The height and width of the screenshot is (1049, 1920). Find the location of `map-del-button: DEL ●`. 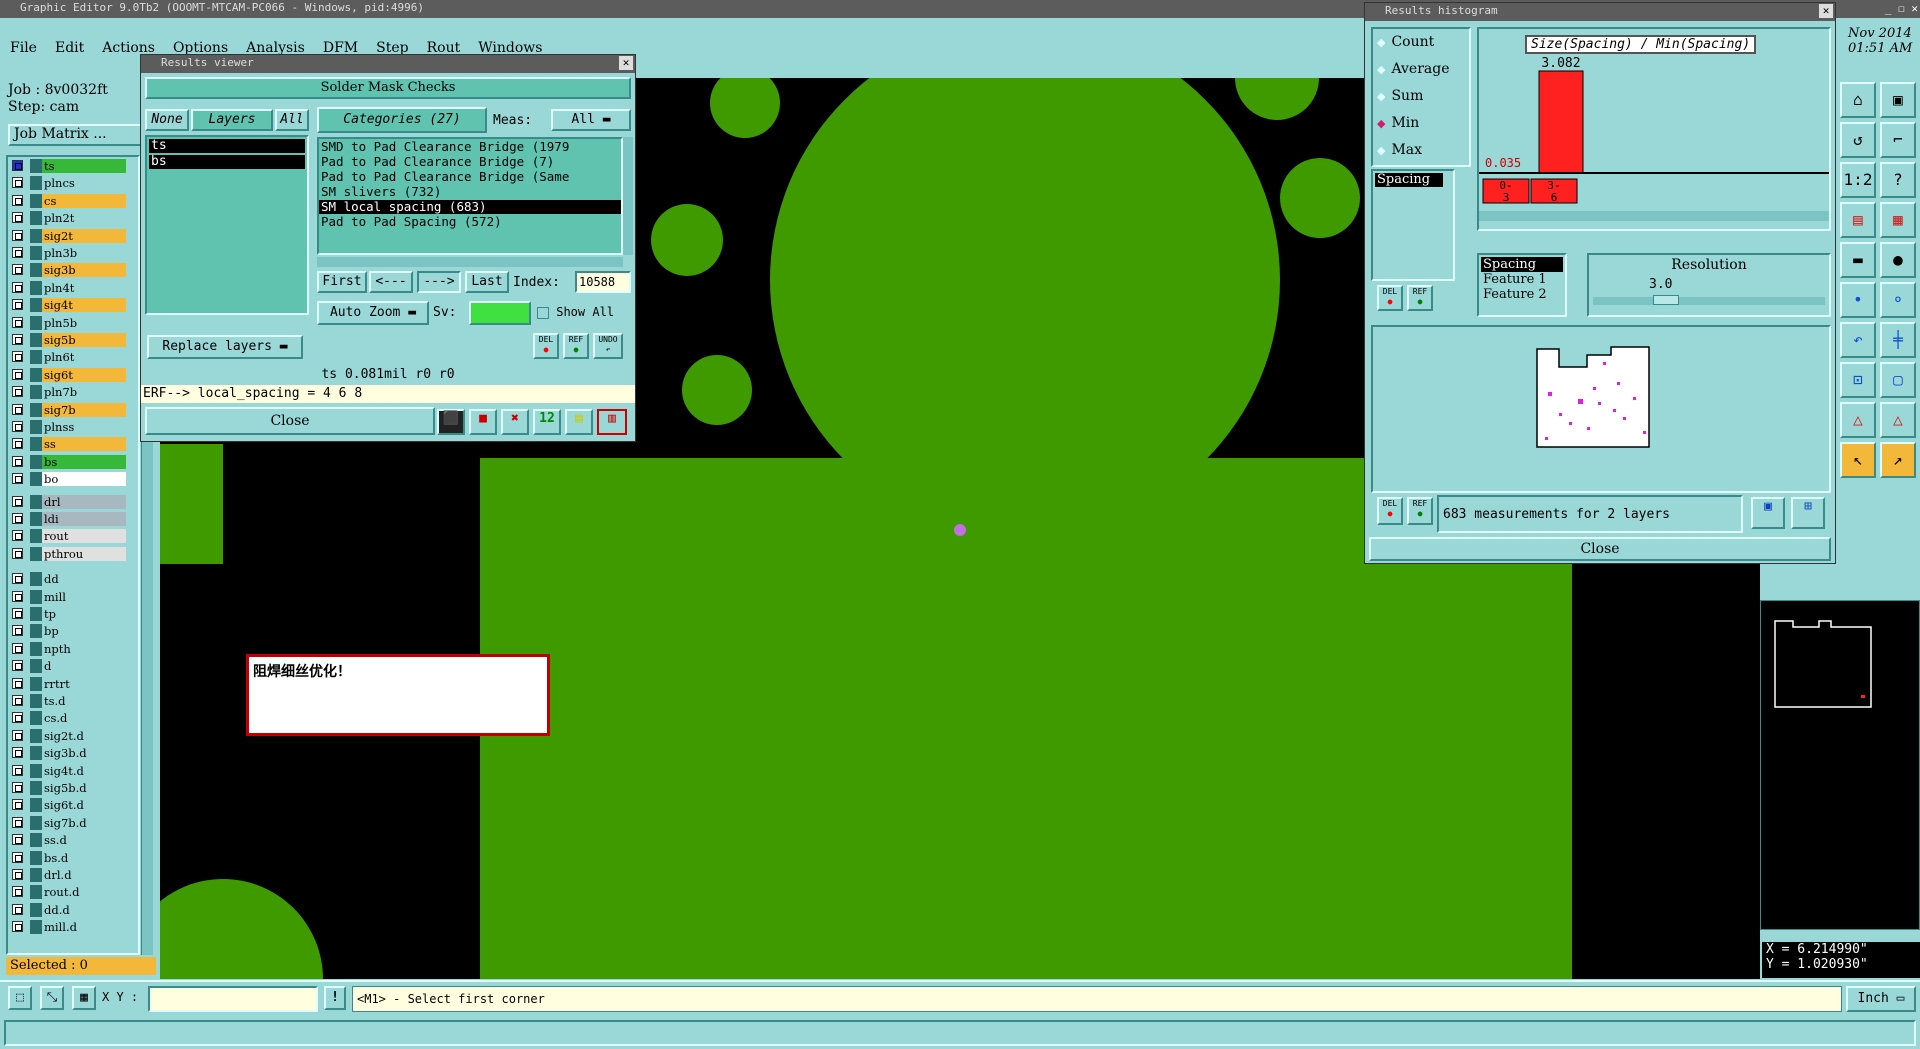

map-del-button: DEL ● is located at coordinates (1390, 511).